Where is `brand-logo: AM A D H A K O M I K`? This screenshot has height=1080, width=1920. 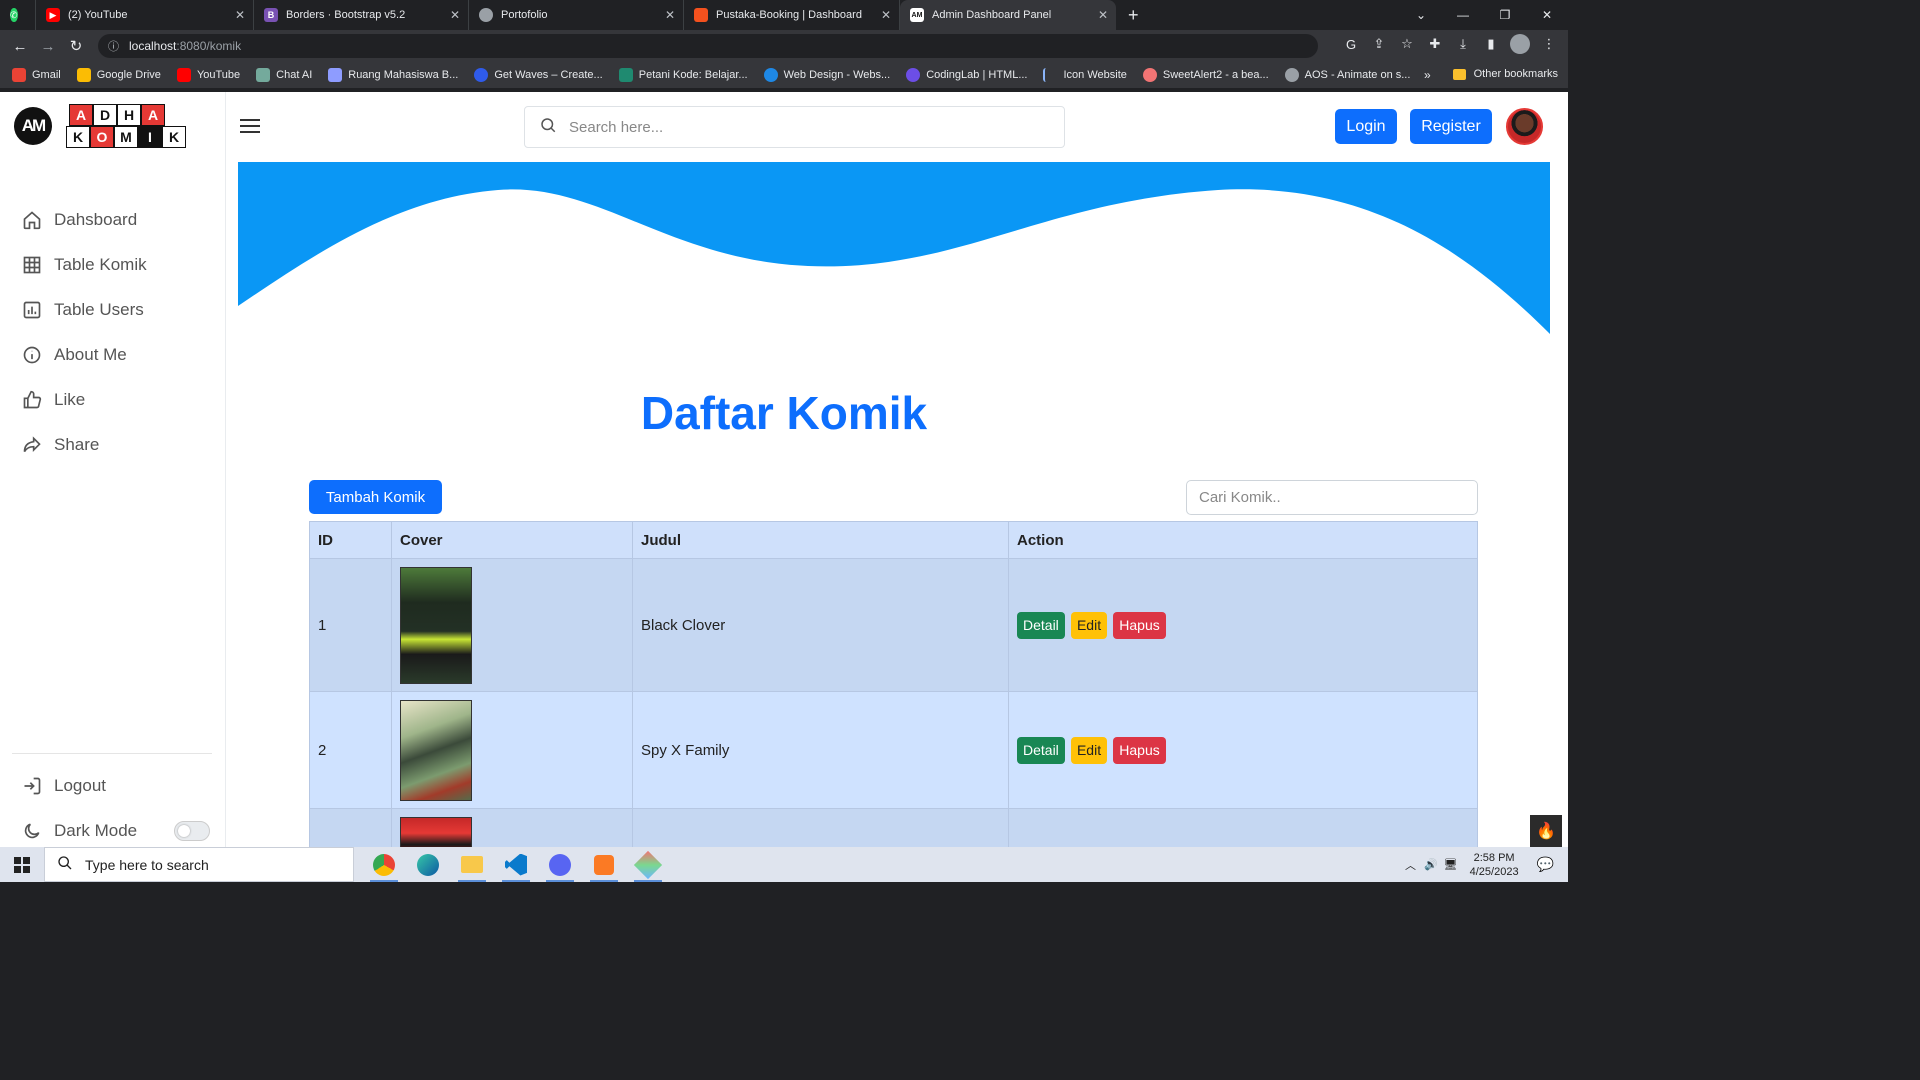 brand-logo: AM A D H A K O M I K is located at coordinates (100, 126).